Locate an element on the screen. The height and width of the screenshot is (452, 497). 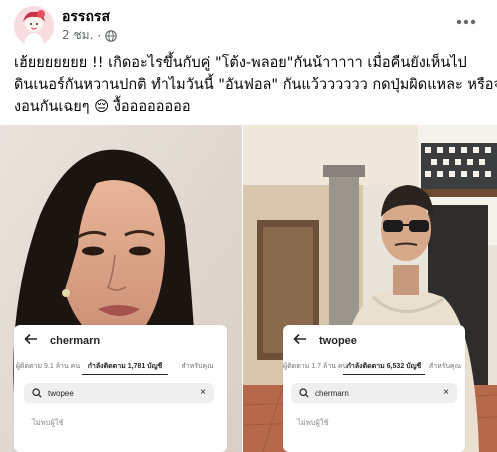
post-meta: 2 ชม. · is located at coordinates (89, 35).